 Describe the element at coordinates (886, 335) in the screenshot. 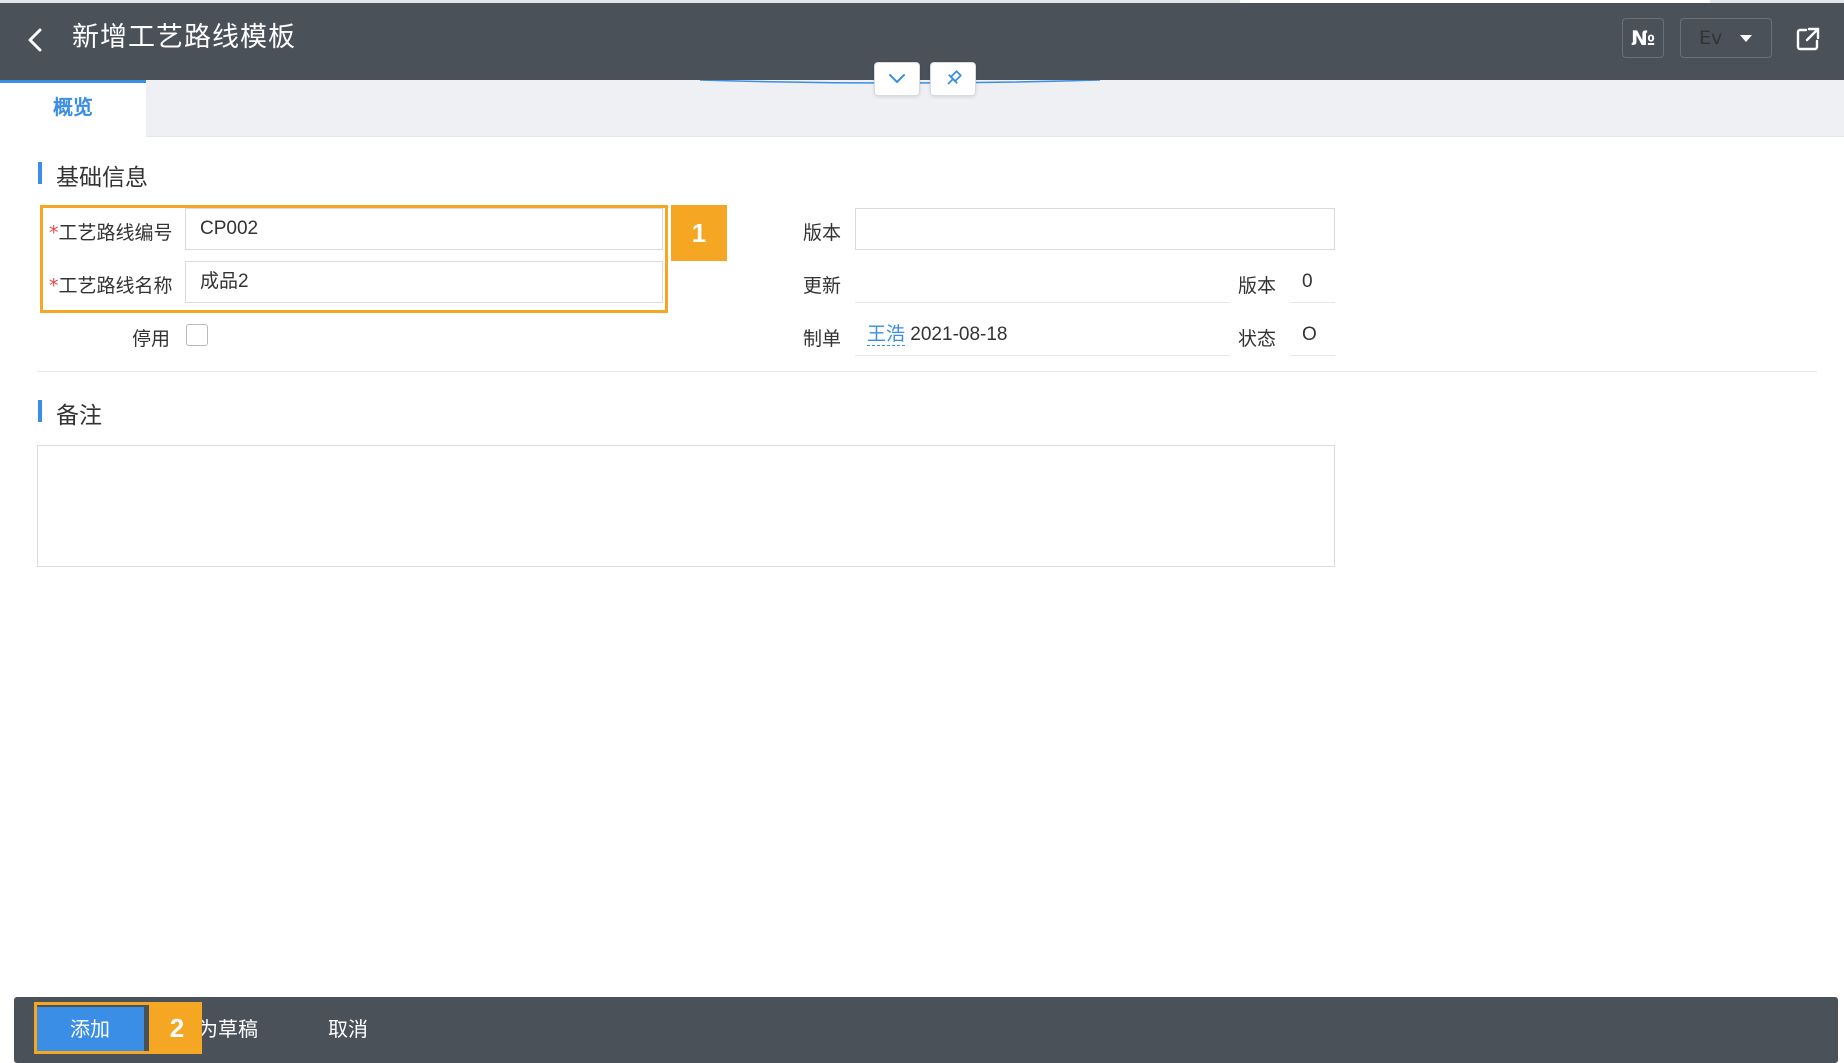

I see `creator-user-link: 王浩` at that location.